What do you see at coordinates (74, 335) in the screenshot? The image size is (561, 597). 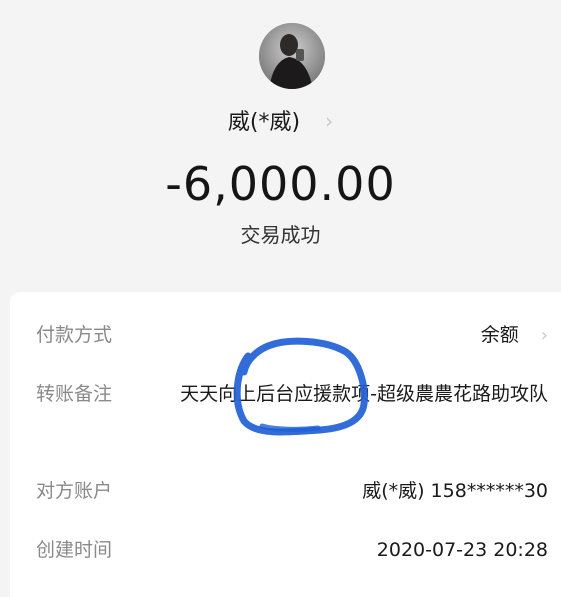 I see `payment-method-label: 付款方式` at bounding box center [74, 335].